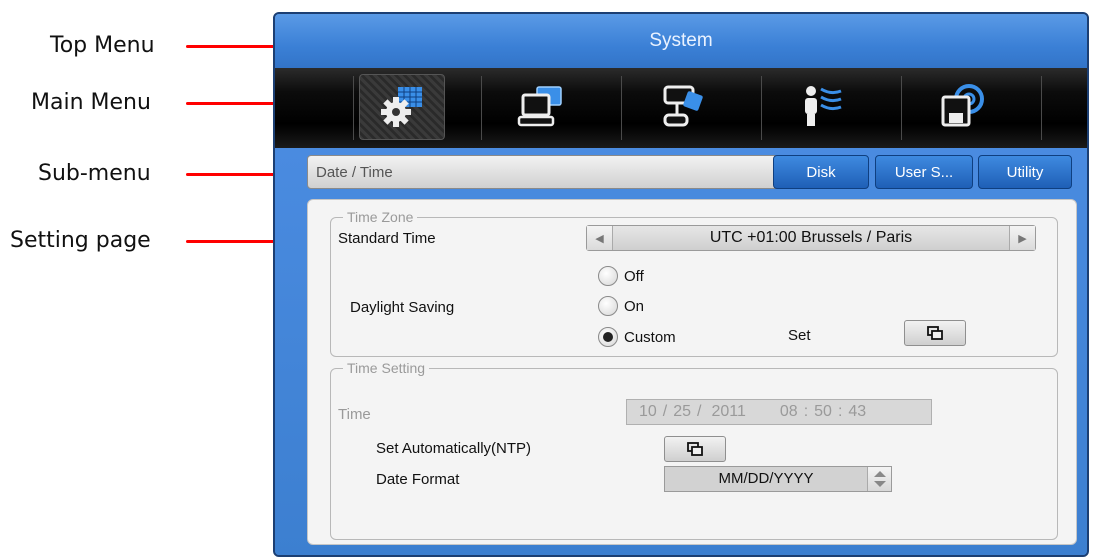 This screenshot has width=1098, height=557. Describe the element at coordinates (857, 411) in the screenshot. I see `time-second: 43` at that location.